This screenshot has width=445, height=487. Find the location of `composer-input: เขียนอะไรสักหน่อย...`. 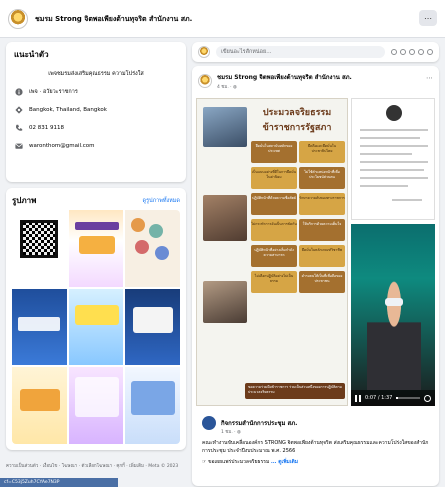

composer-input: เขียนอะไรสักหน่อย... is located at coordinates (300, 52).